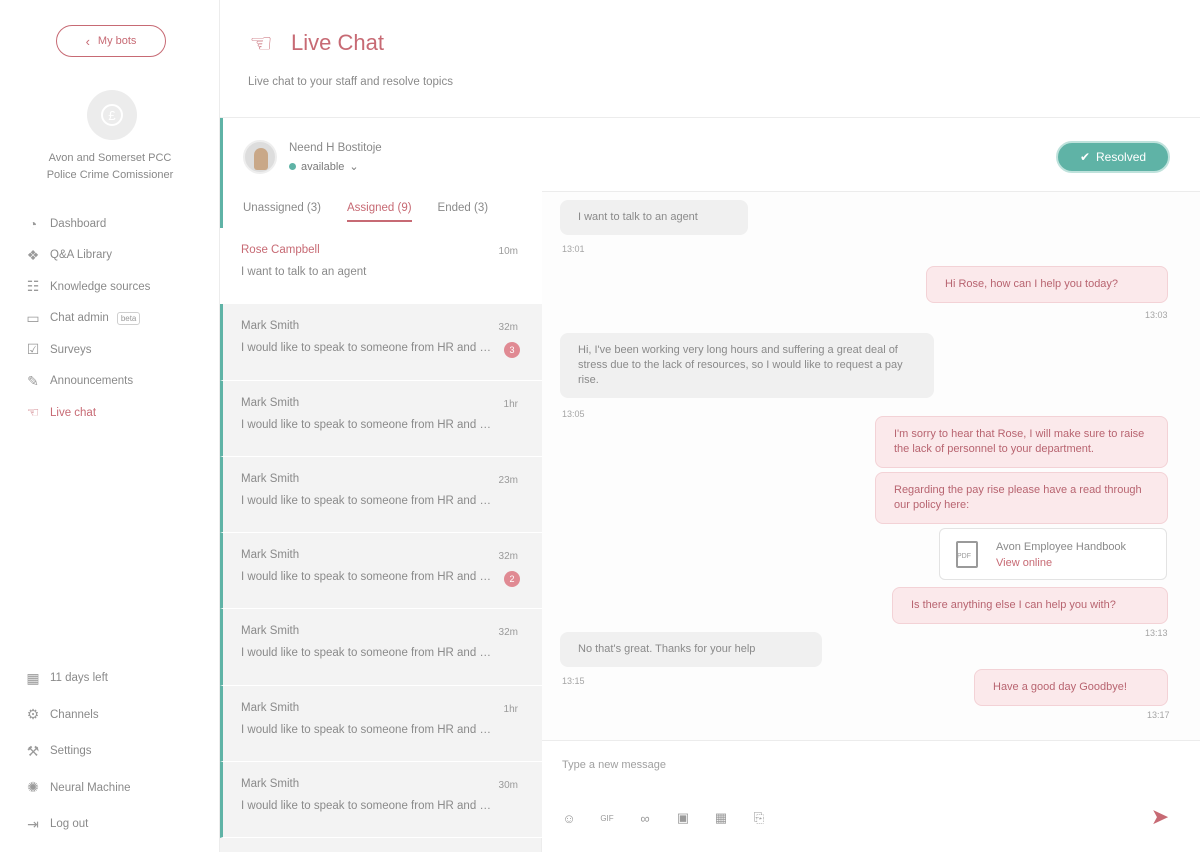 This screenshot has height=852, width=1200. Describe the element at coordinates (119, 413) in the screenshot. I see `nav-item-live-chat: ☜ Live chat` at that location.